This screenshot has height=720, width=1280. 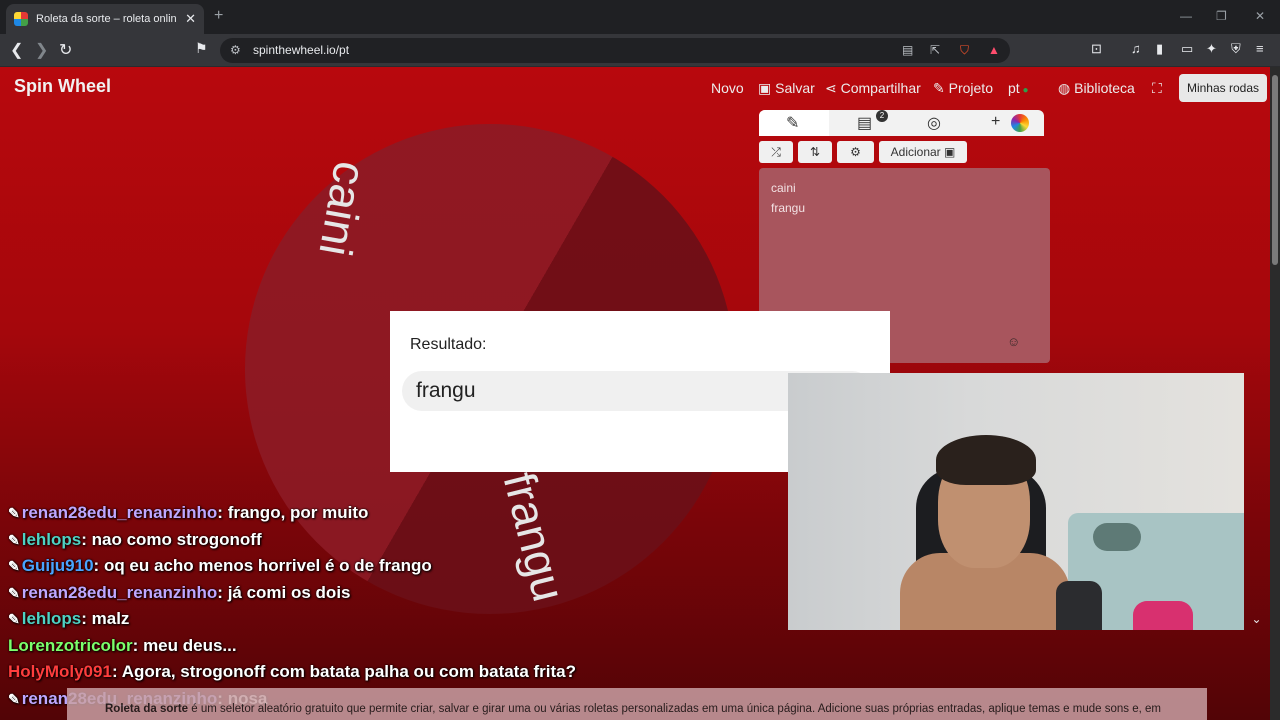 I want to click on result-heading: Resultado:, so click(x=448, y=344).